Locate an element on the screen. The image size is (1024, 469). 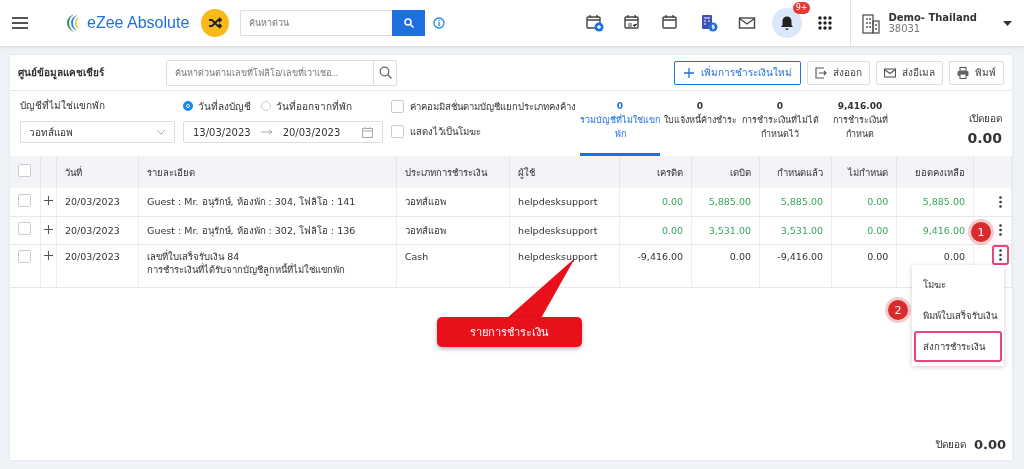
arrow-right-icon is located at coordinates (266, 132).